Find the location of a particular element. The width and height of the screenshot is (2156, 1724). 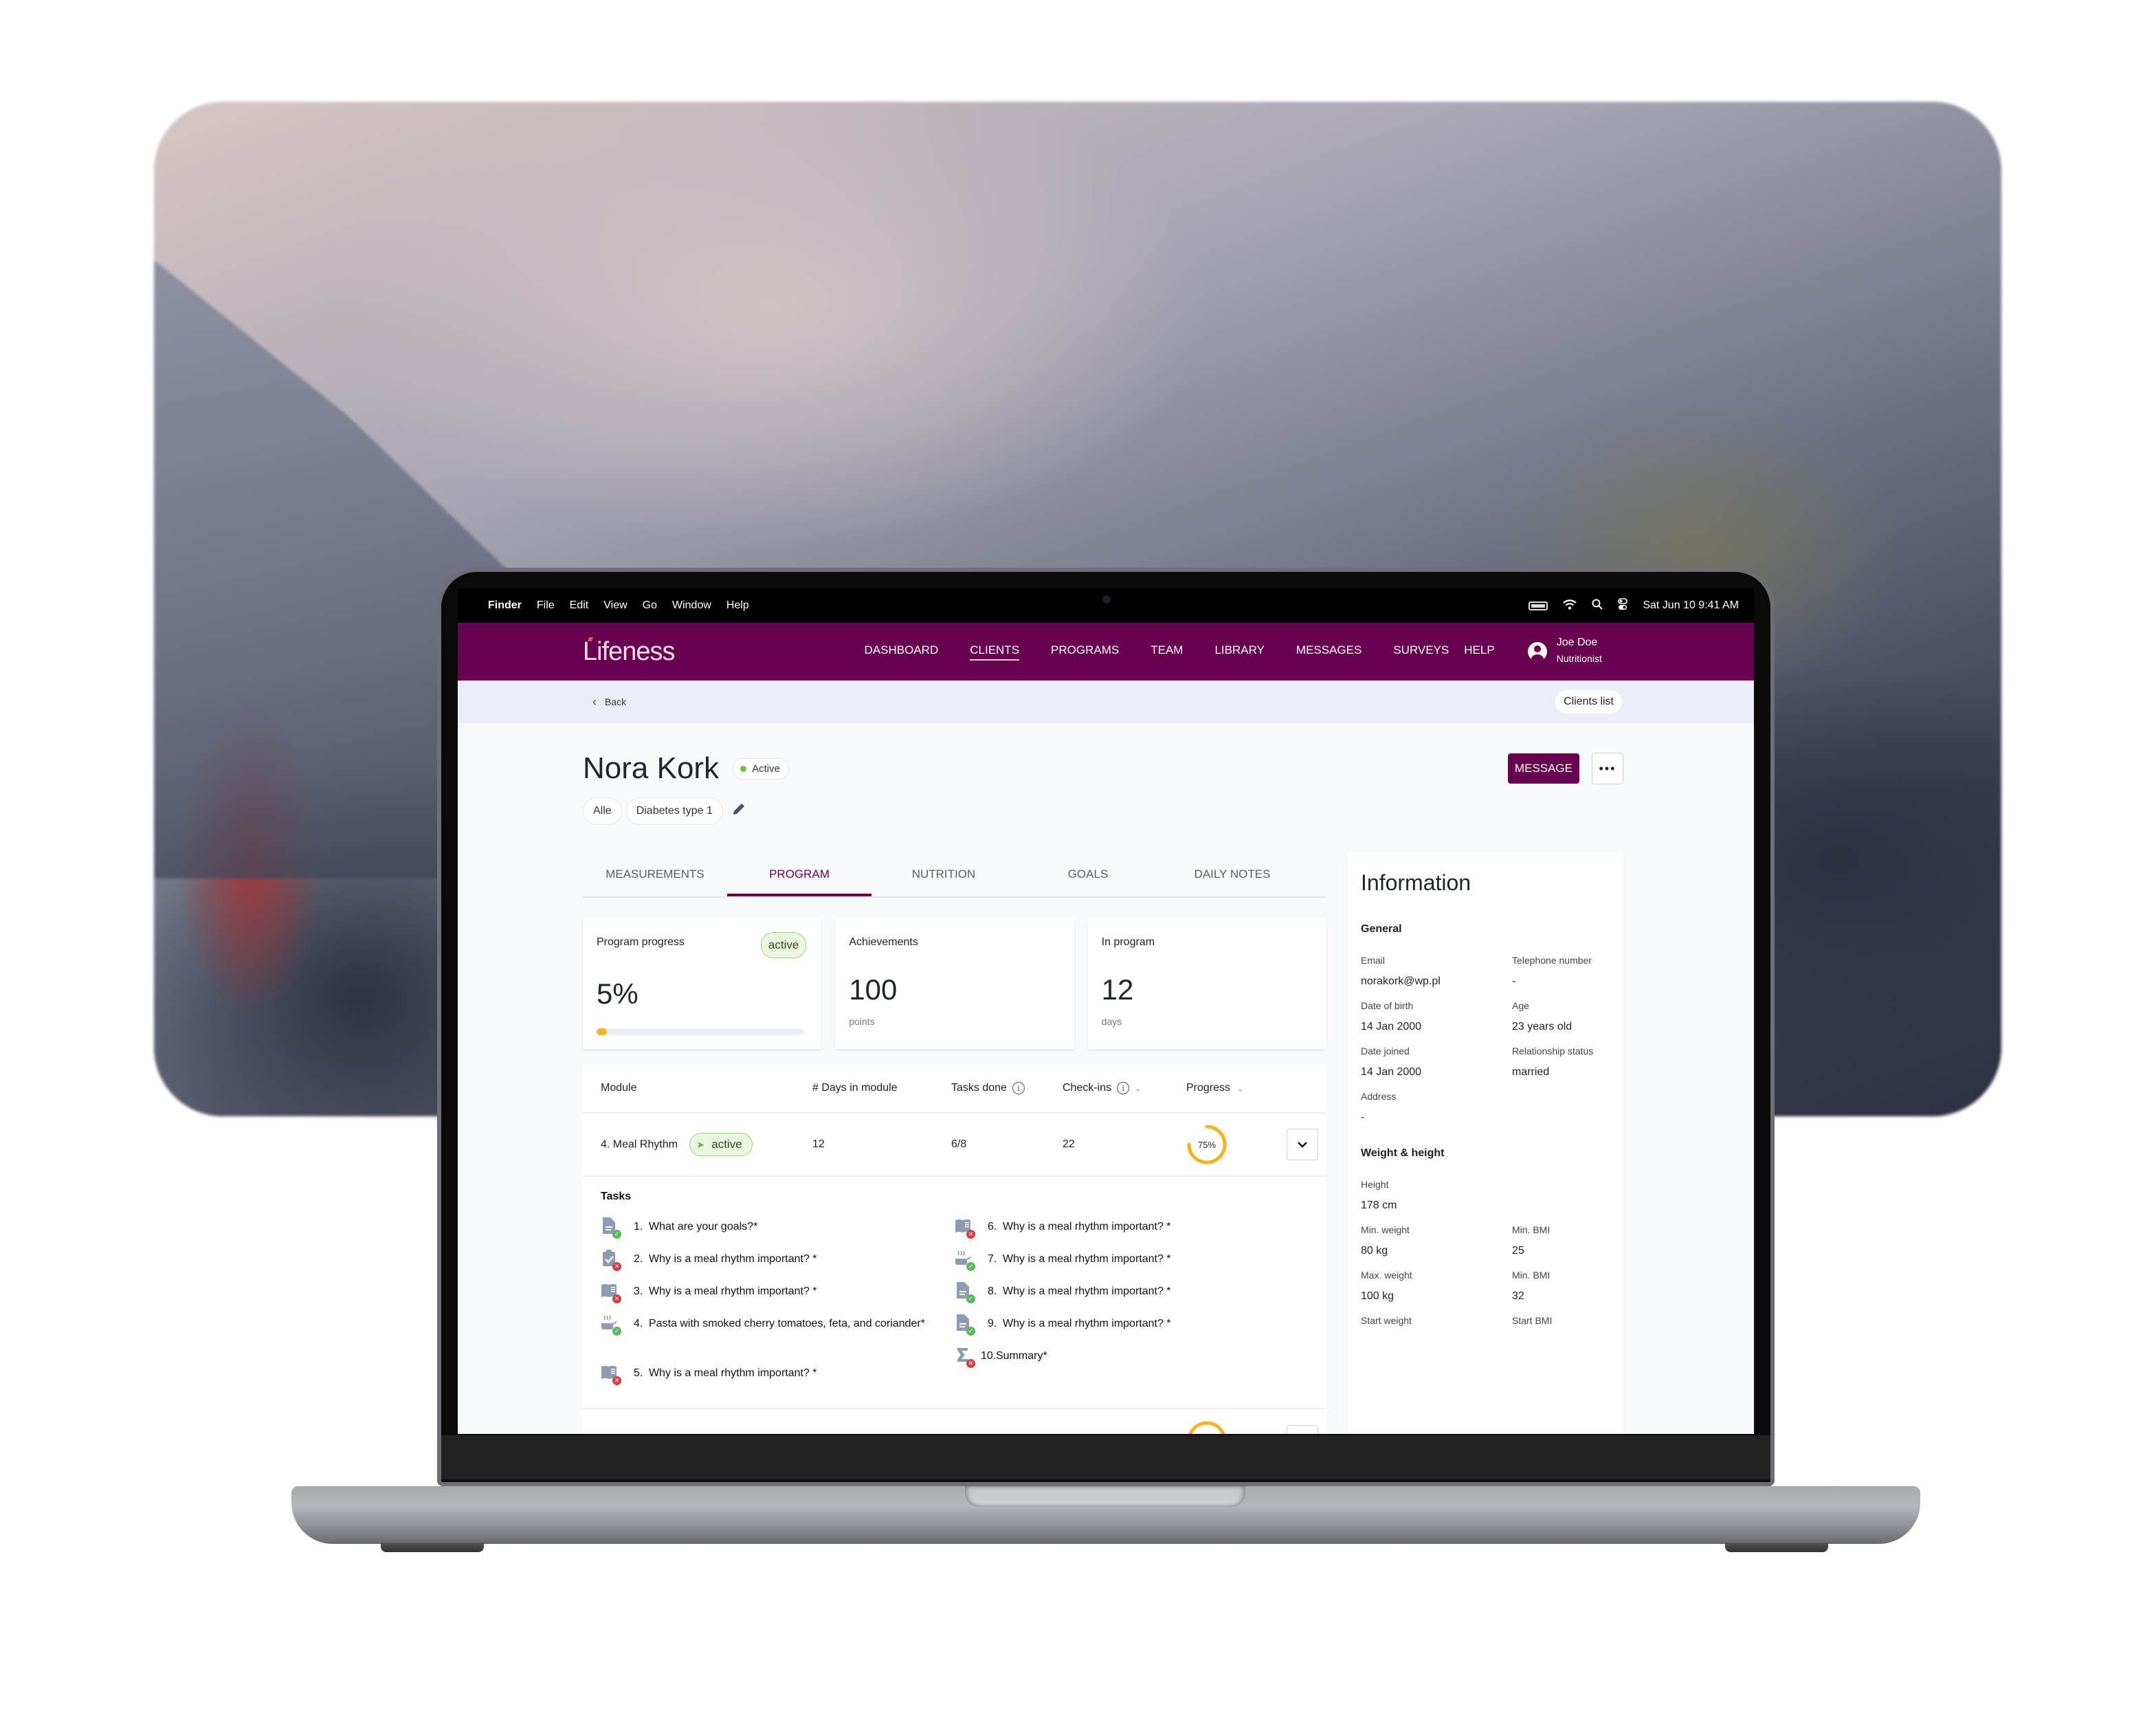

info-email: Email norakork@wp.pl is located at coordinates (1436, 971).